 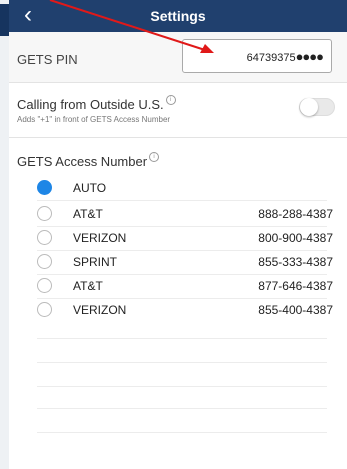 I want to click on option-number: 855-333-4387, so click(x=295, y=262).